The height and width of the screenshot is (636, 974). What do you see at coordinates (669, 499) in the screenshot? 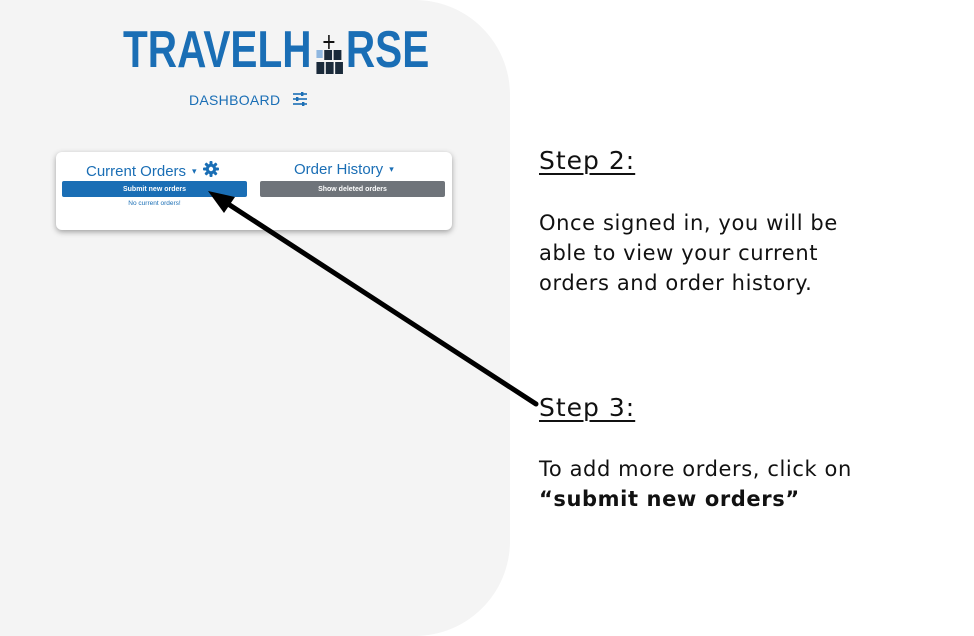
I see `step-3-highlight: “submit new orders”` at bounding box center [669, 499].